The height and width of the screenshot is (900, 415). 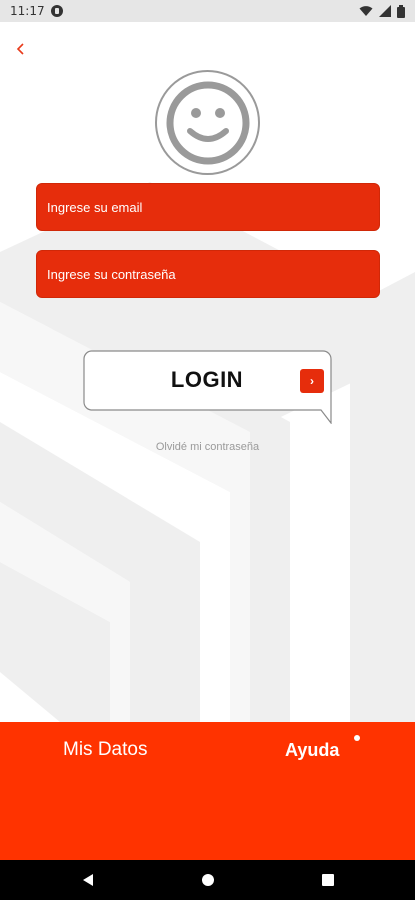 I want to click on avatar, so click(x=207, y=122).